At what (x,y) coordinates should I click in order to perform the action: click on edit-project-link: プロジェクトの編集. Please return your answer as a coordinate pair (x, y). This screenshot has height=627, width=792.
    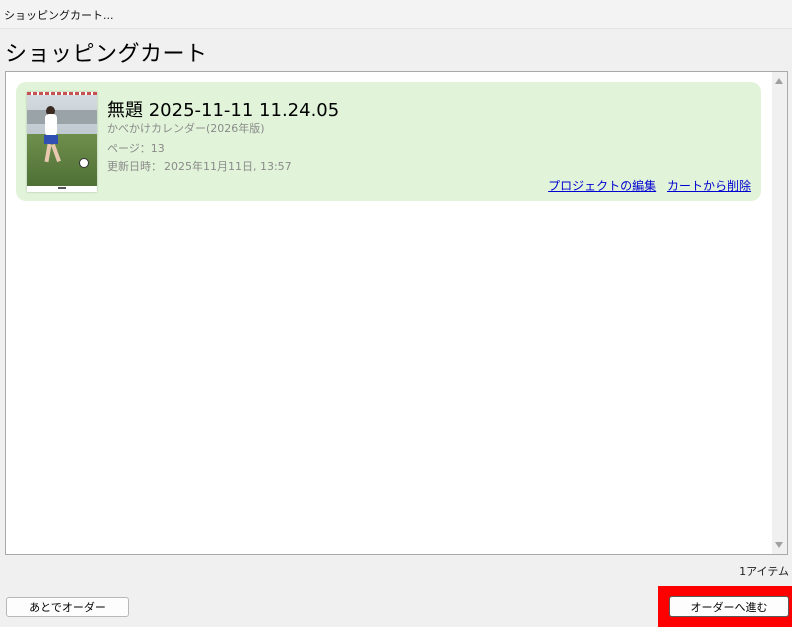
    Looking at the image, I should click on (602, 186).